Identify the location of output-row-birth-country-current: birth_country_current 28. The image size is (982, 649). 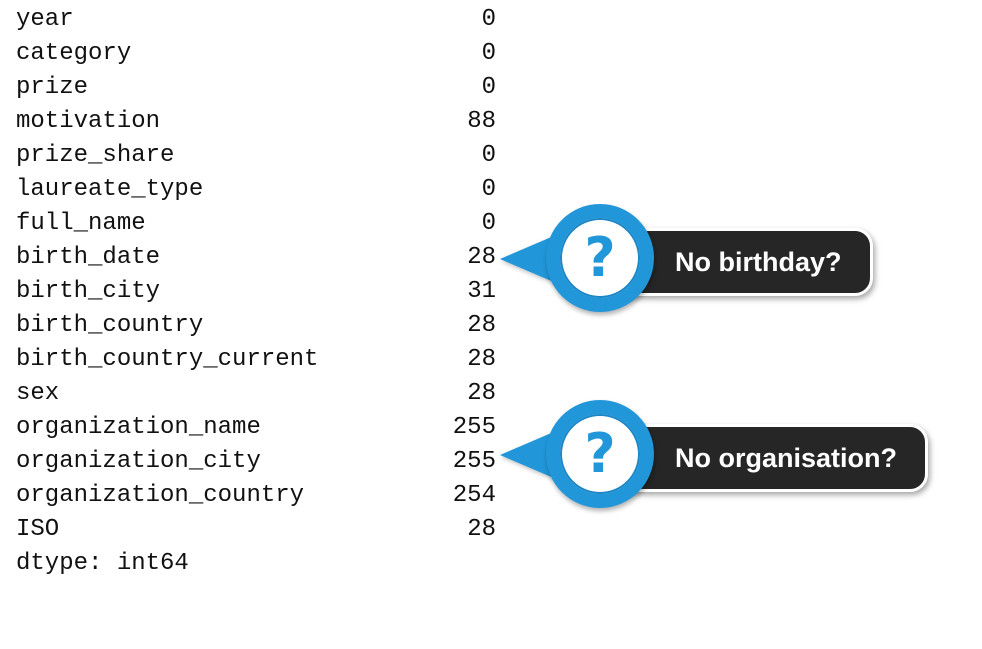
(256, 360).